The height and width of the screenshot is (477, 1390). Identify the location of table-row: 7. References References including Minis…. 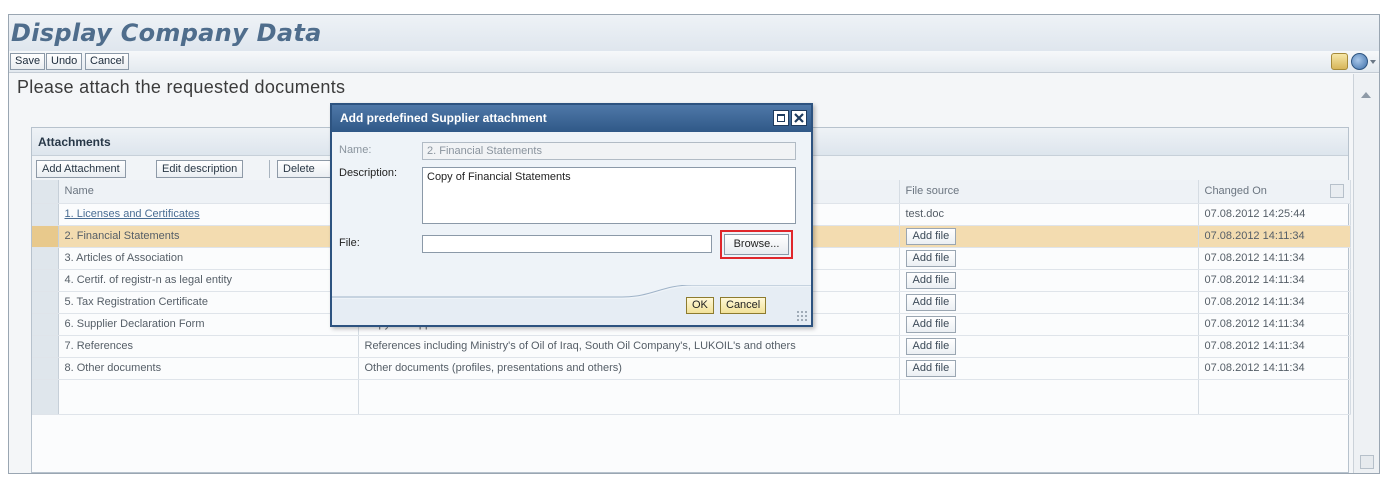
(691, 346).